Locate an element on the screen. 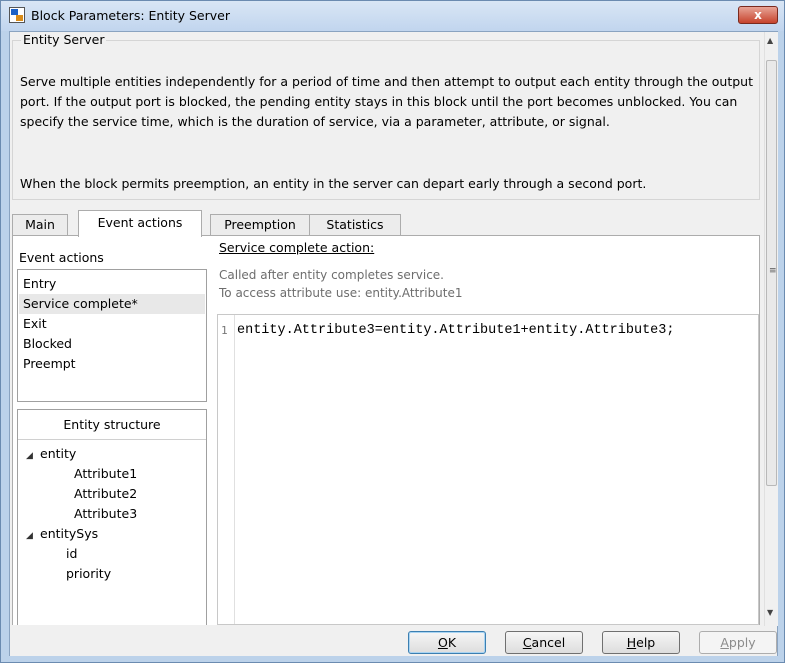  tab-preemption: Preemption is located at coordinates (260, 225).